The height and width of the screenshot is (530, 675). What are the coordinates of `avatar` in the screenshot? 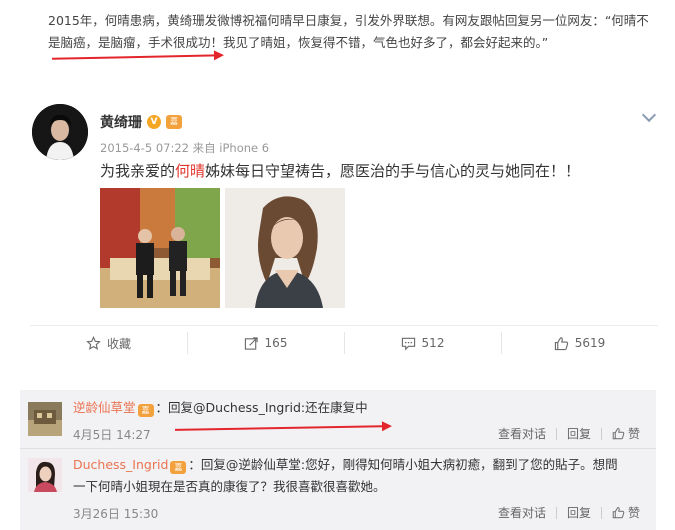 It's located at (60, 132).